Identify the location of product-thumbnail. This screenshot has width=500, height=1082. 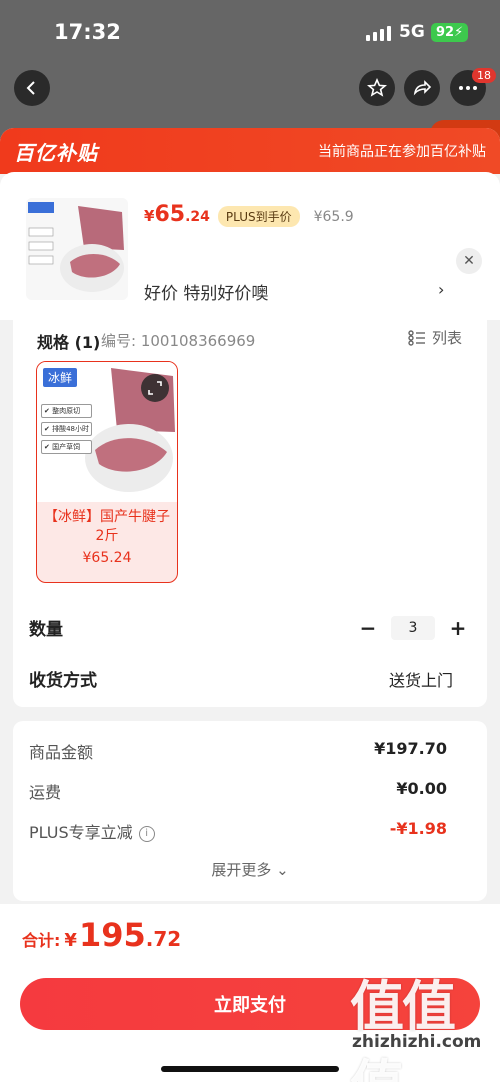
(77, 249).